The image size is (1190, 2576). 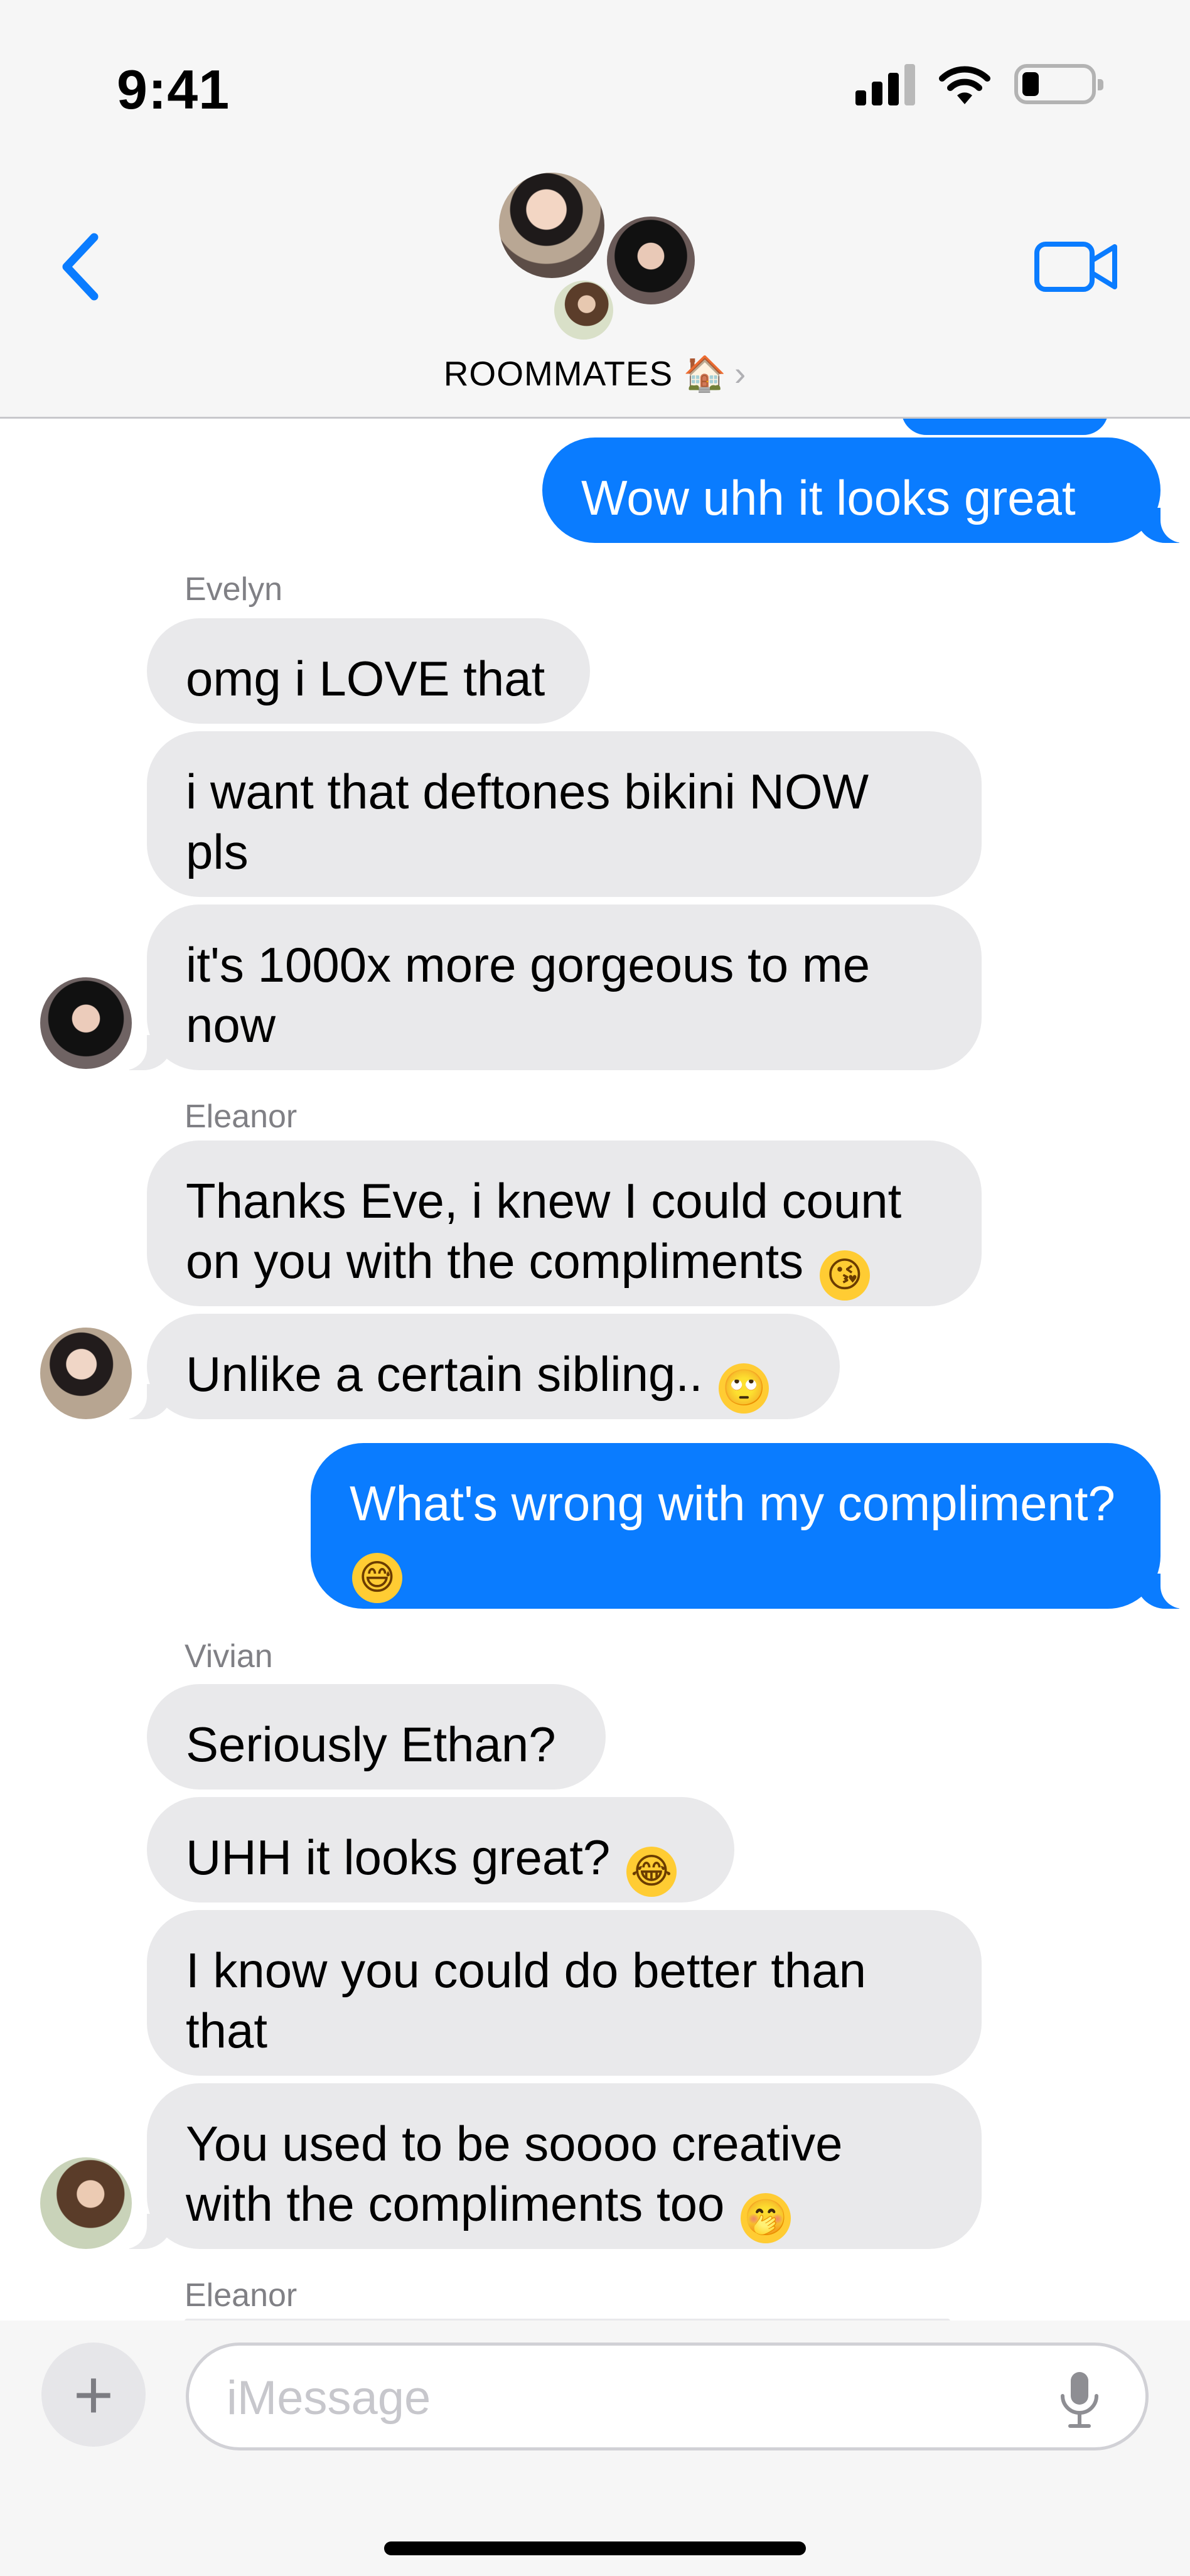 I want to click on avatar-evelyn, so click(x=86, y=1023).